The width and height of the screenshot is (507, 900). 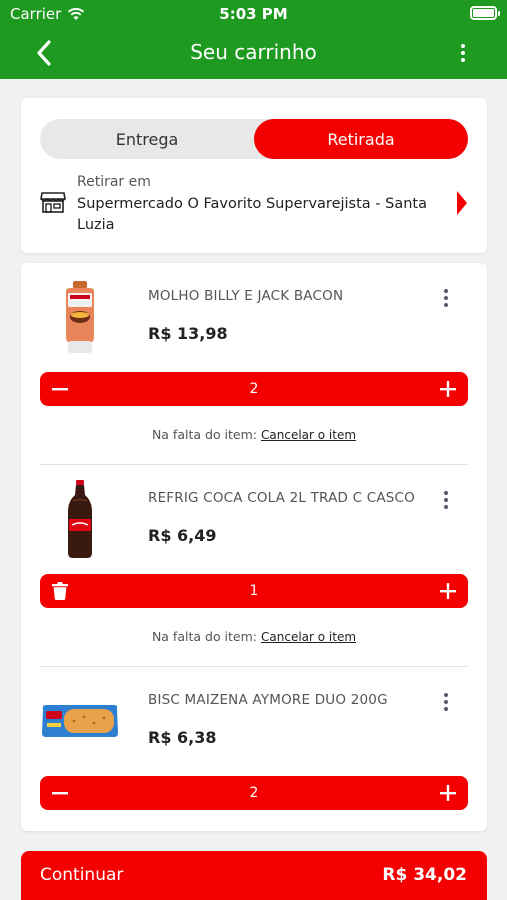 I want to click on quantity-value: 1, so click(x=254, y=591).